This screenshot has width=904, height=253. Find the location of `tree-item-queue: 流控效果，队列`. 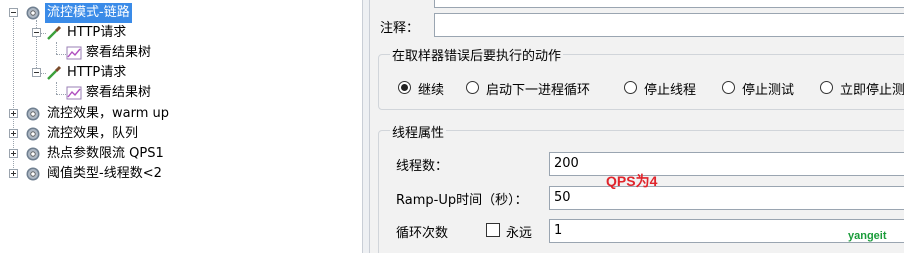

tree-item-queue: 流控效果，队列 is located at coordinates (180, 134).